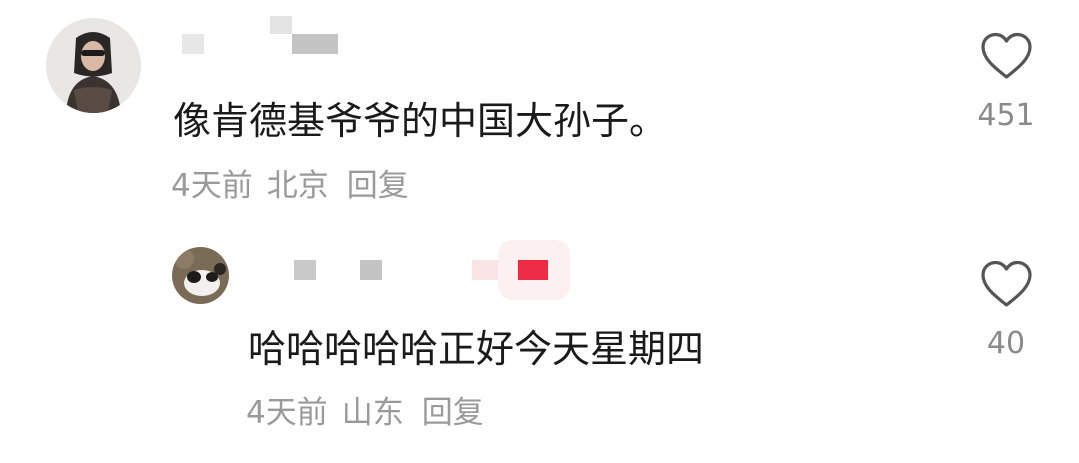 The image size is (1079, 463). Describe the element at coordinates (420, 121) in the screenshot. I see `comment-text: 像肯德基爷爷的中国大孙子。` at that location.